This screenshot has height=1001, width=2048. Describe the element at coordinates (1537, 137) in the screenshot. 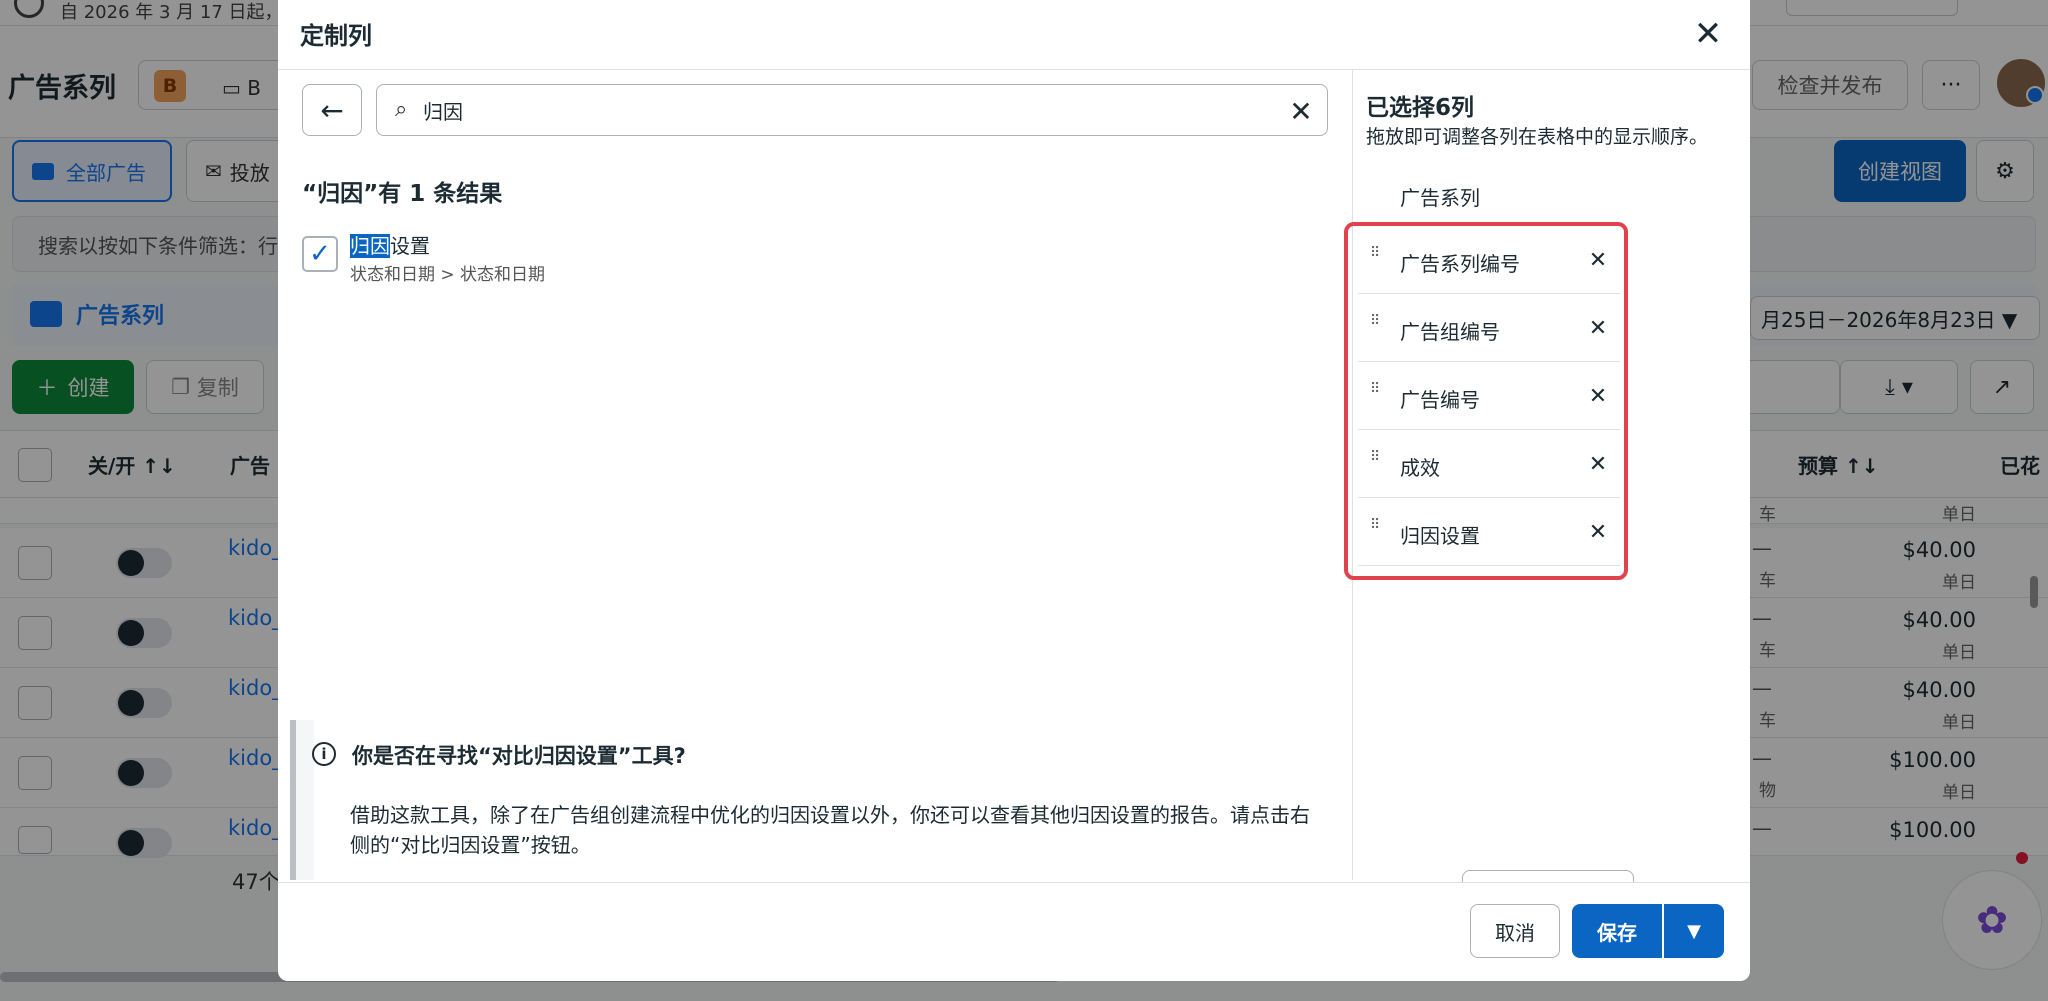

I see `selected-columns-hint: 拖放即可调整各列在表格中的显示顺序。` at that location.